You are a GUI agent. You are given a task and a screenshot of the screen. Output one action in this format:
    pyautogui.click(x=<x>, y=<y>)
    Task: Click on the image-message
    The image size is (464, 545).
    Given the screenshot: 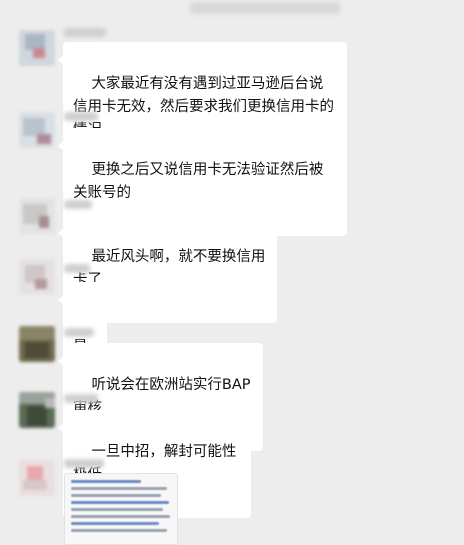 What is the action you would take?
    pyautogui.click(x=121, y=509)
    